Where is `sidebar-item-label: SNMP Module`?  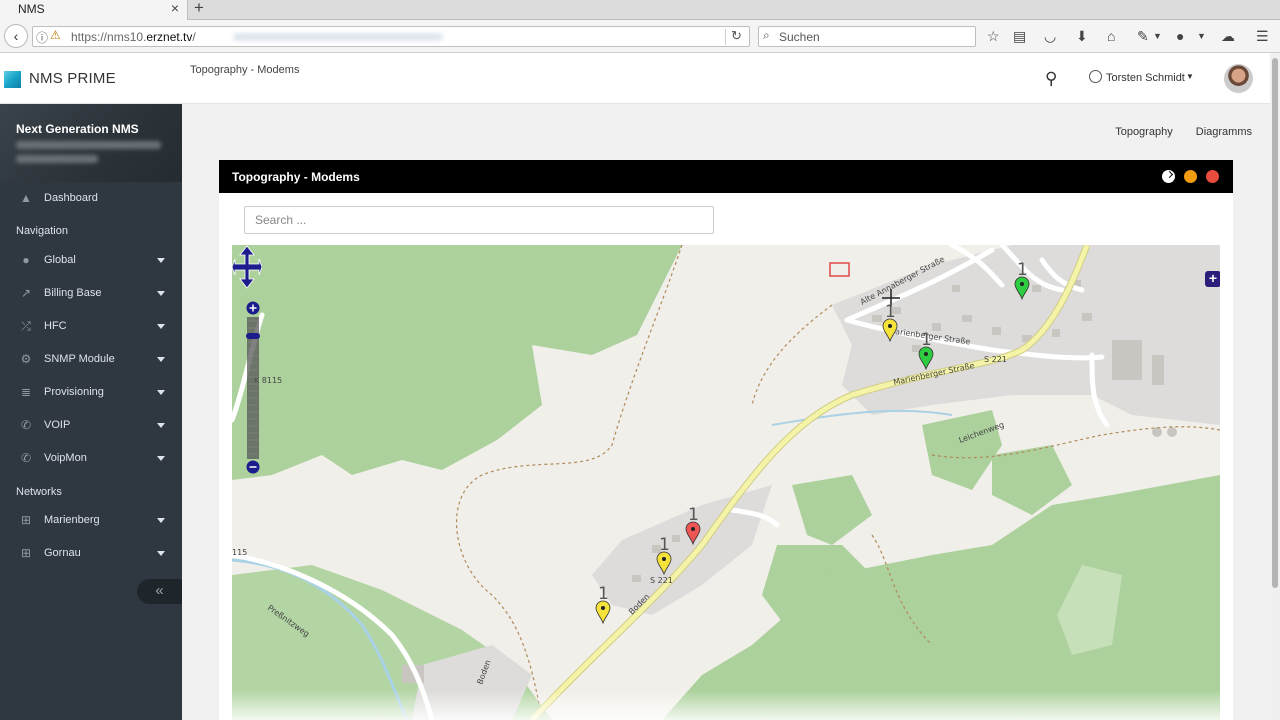
sidebar-item-label: SNMP Module is located at coordinates (79, 359).